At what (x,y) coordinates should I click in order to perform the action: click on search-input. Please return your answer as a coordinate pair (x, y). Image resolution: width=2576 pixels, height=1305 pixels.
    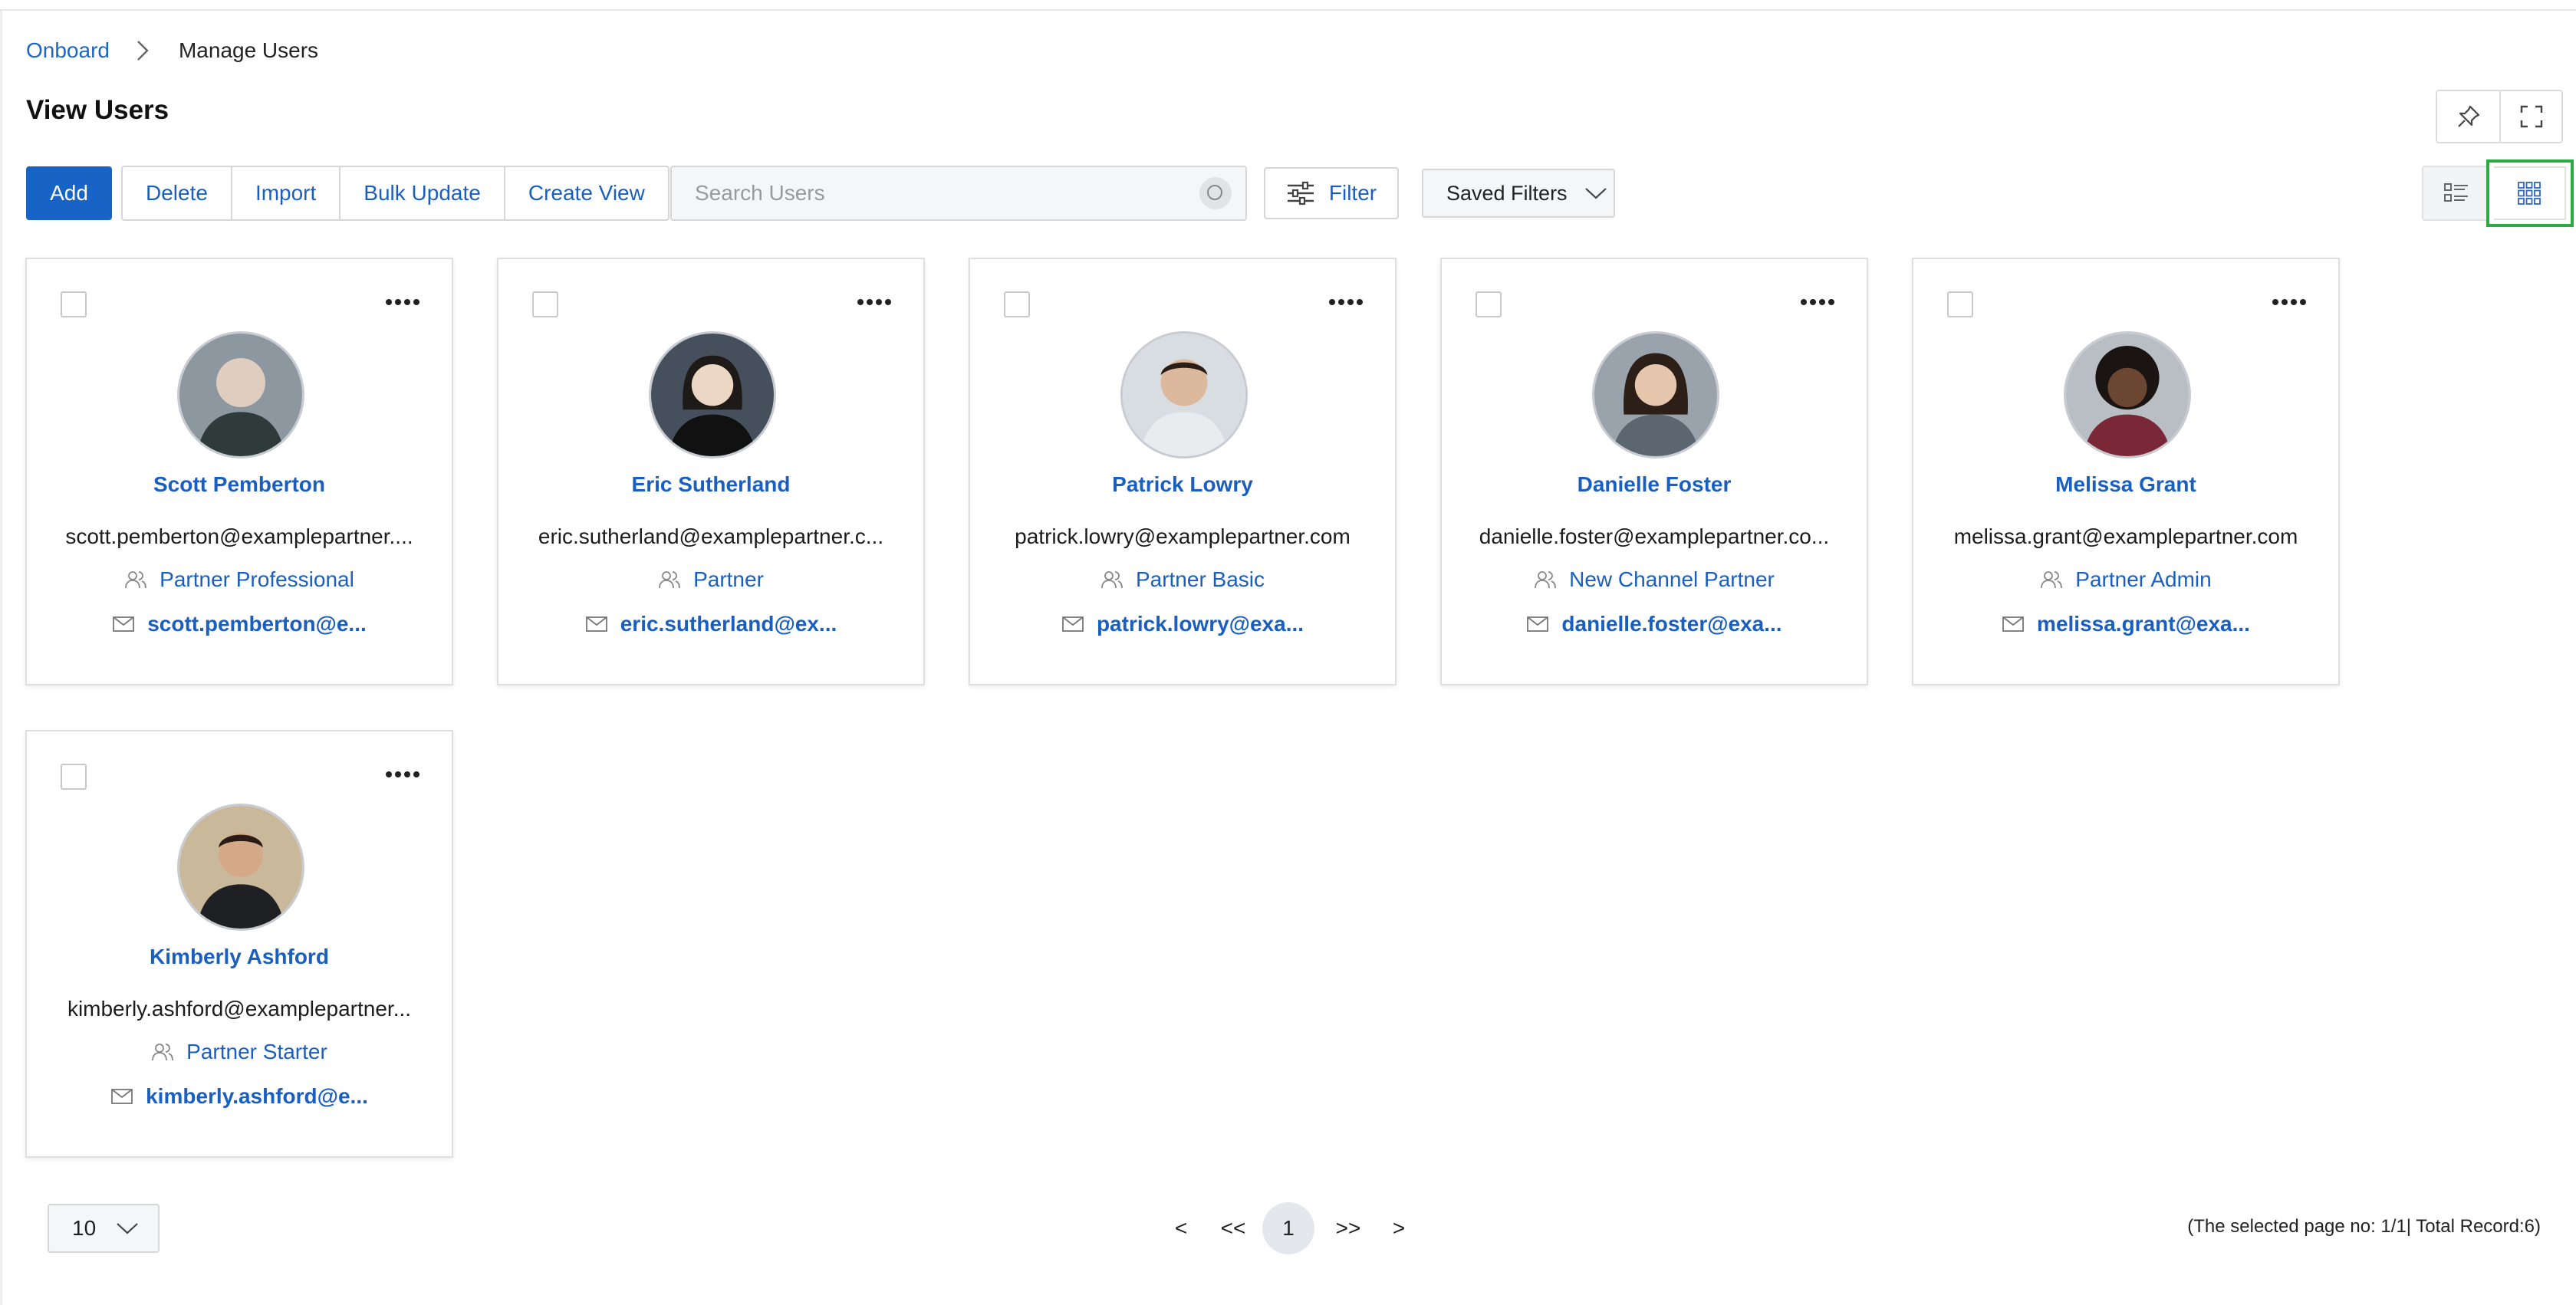
    Looking at the image, I should click on (935, 193).